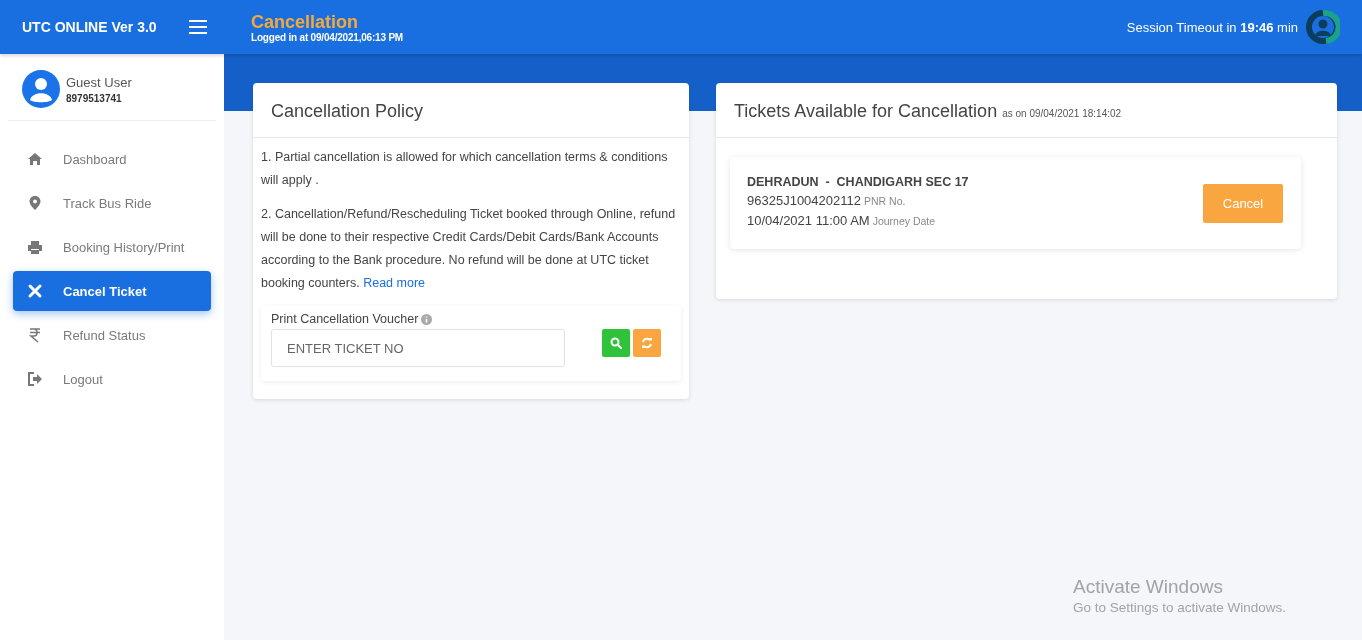 The width and height of the screenshot is (1362, 640). Describe the element at coordinates (465, 169) in the screenshot. I see `policy-text: 1. Partial cancellation is allowed for which cancellation terms & conditions will apply .` at that location.